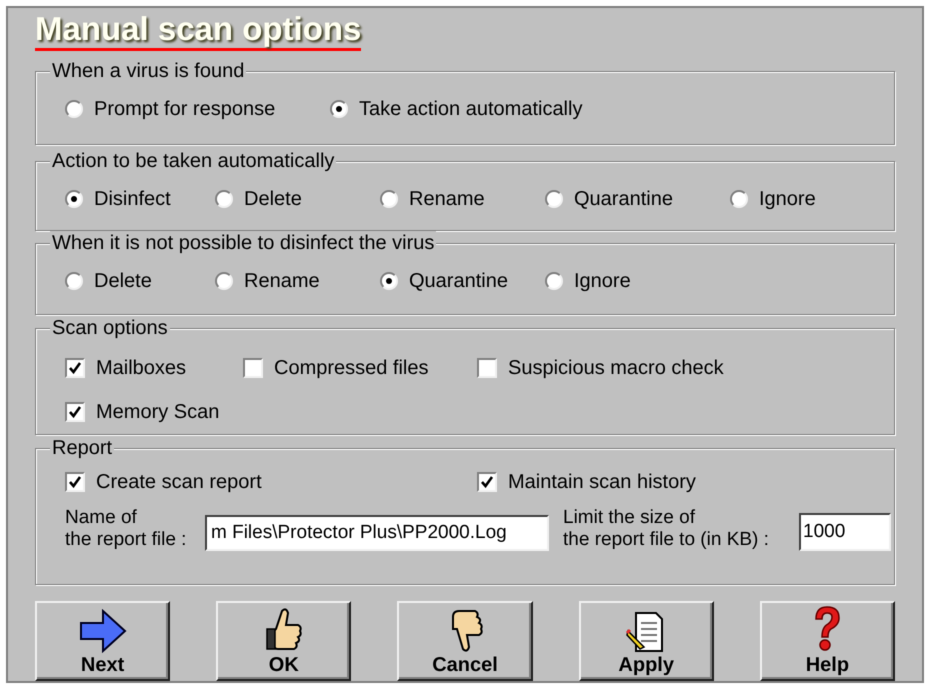 The width and height of the screenshot is (930, 689). I want to click on checkbox-label: Memory Scan, so click(158, 412).